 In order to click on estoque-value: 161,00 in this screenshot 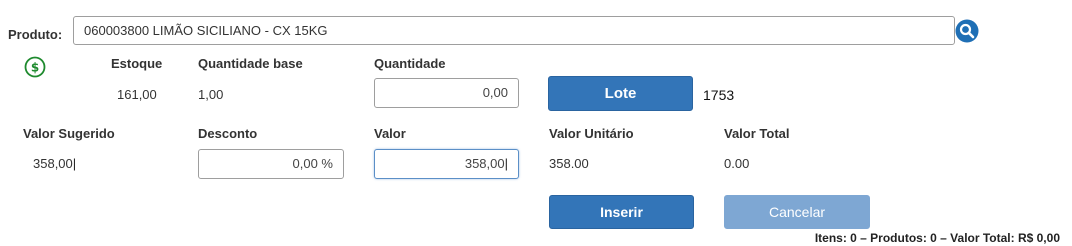, I will do `click(137, 94)`.